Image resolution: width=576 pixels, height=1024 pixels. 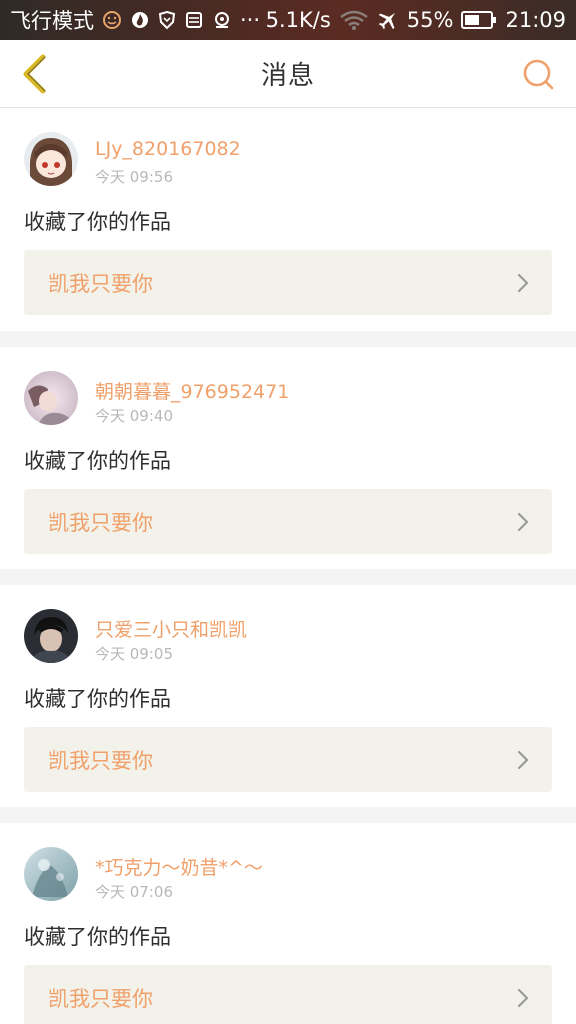 What do you see at coordinates (179, 866) in the screenshot?
I see `username: *巧克力～奶昔*^～` at bounding box center [179, 866].